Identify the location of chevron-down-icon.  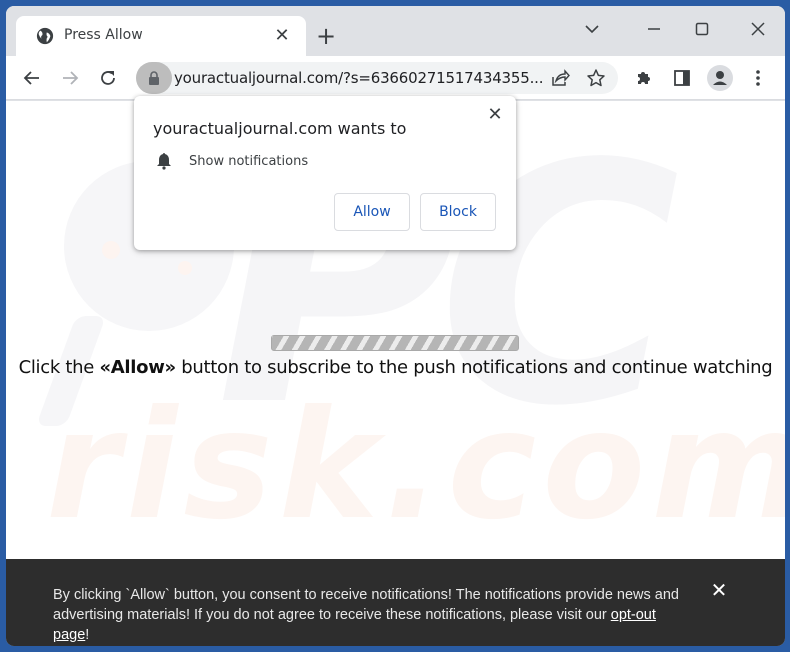
(592, 29).